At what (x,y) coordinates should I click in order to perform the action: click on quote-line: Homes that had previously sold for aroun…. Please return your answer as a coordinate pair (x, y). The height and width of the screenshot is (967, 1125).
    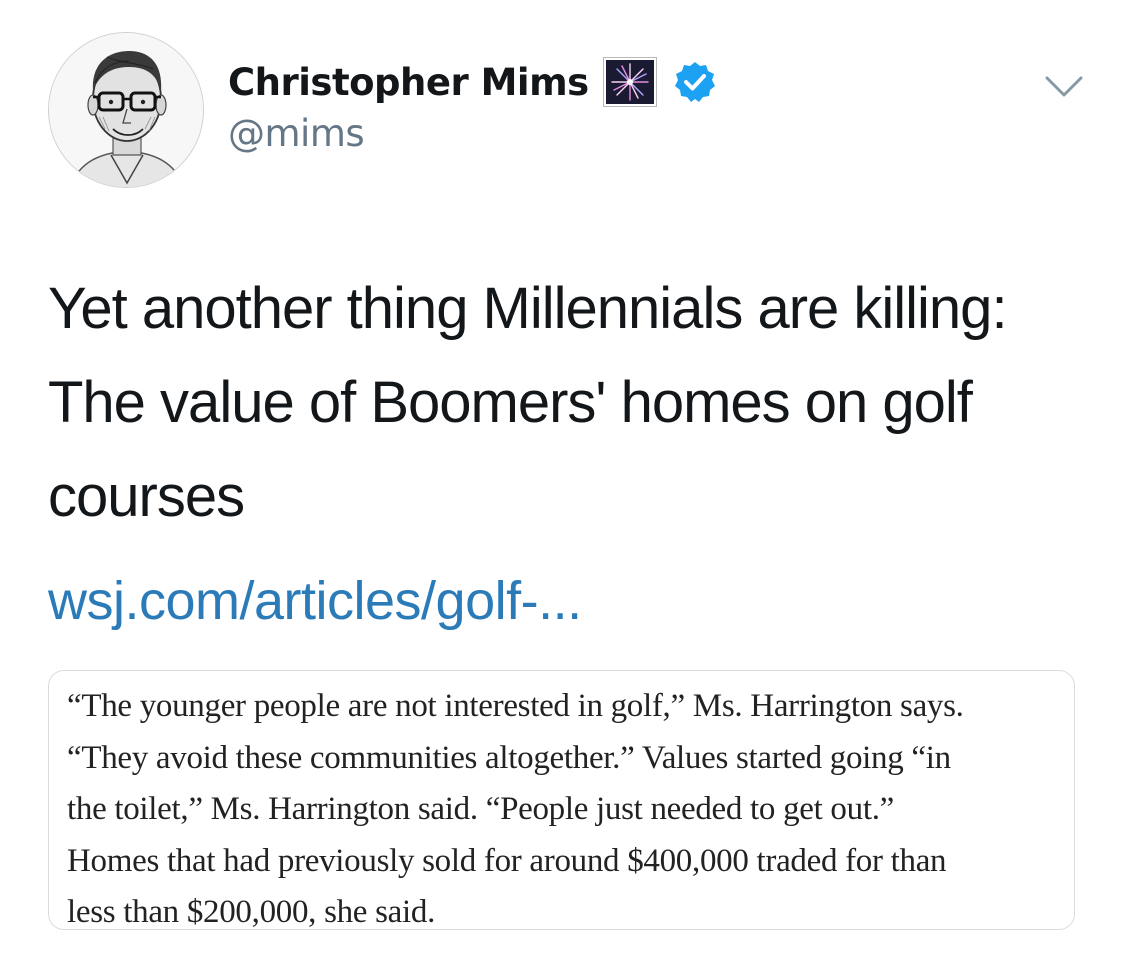
    Looking at the image, I should click on (507, 860).